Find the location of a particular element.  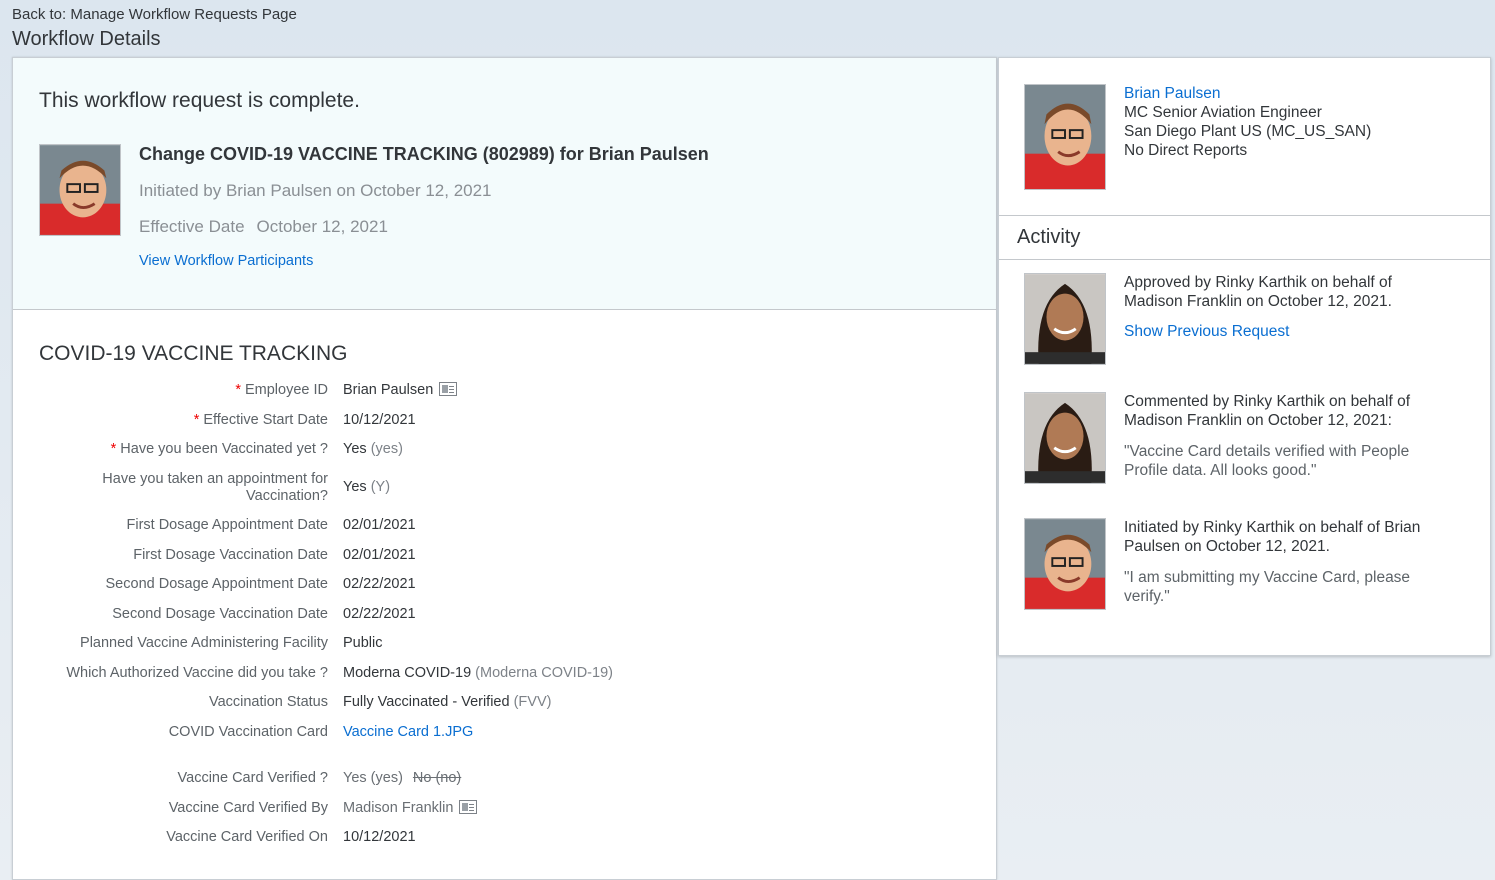

initiator-avatar is located at coordinates (1065, 564).